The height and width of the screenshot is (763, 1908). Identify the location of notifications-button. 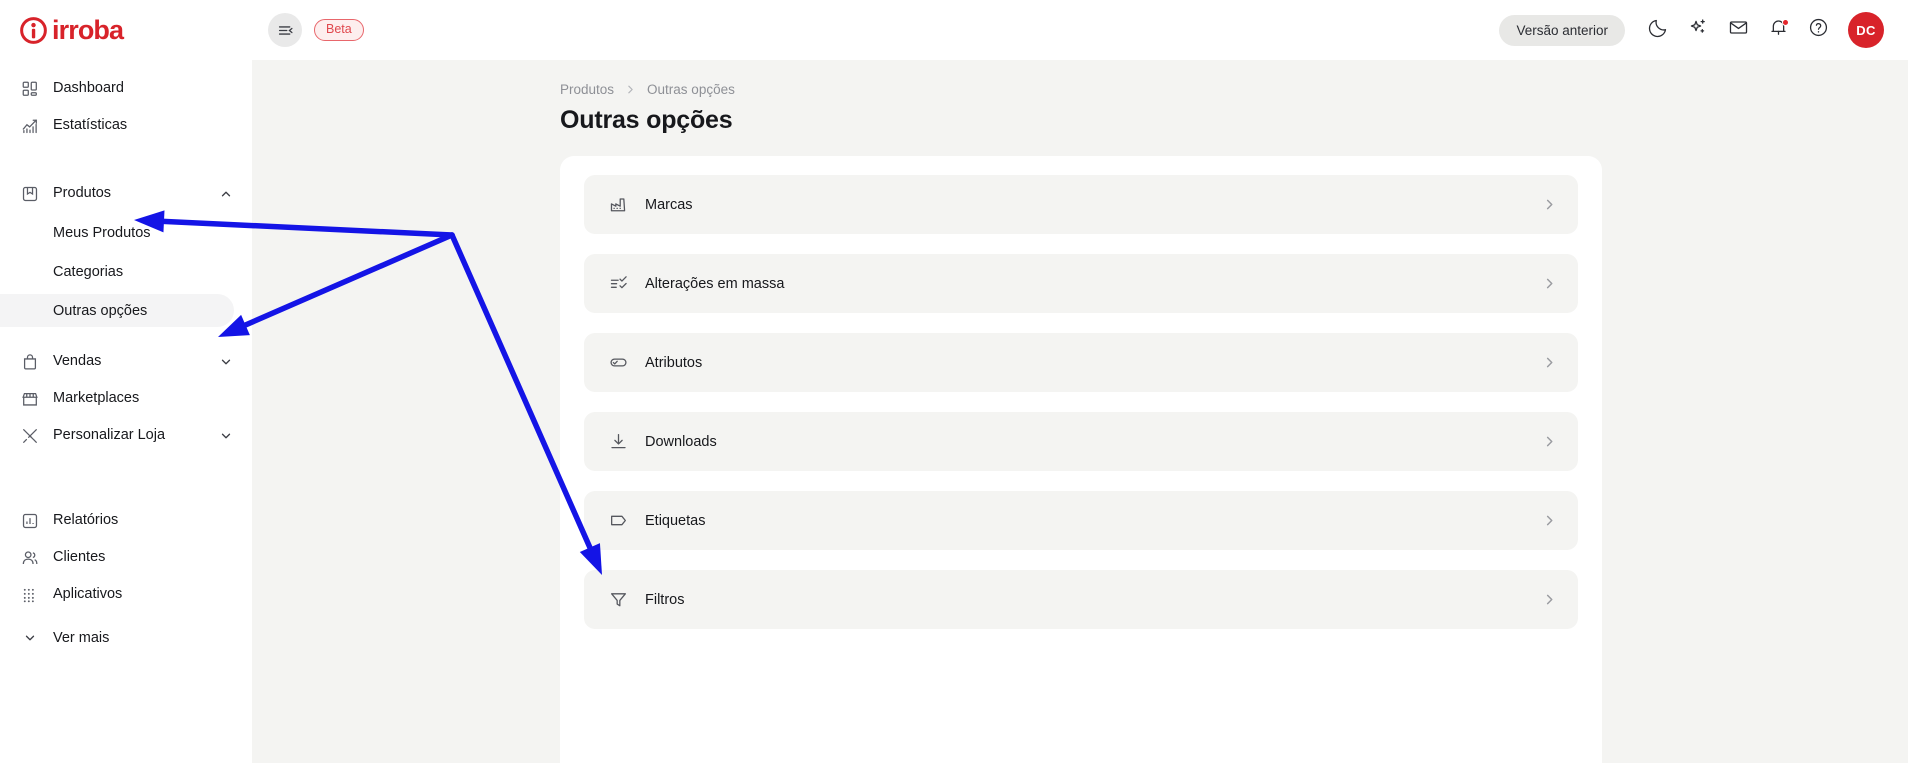
(1778, 30).